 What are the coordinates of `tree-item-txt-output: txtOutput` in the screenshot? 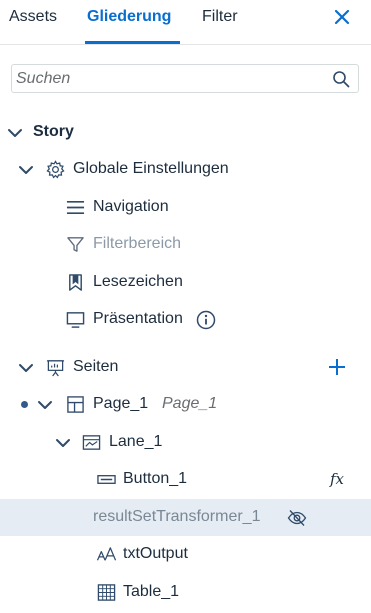 It's located at (185, 554).